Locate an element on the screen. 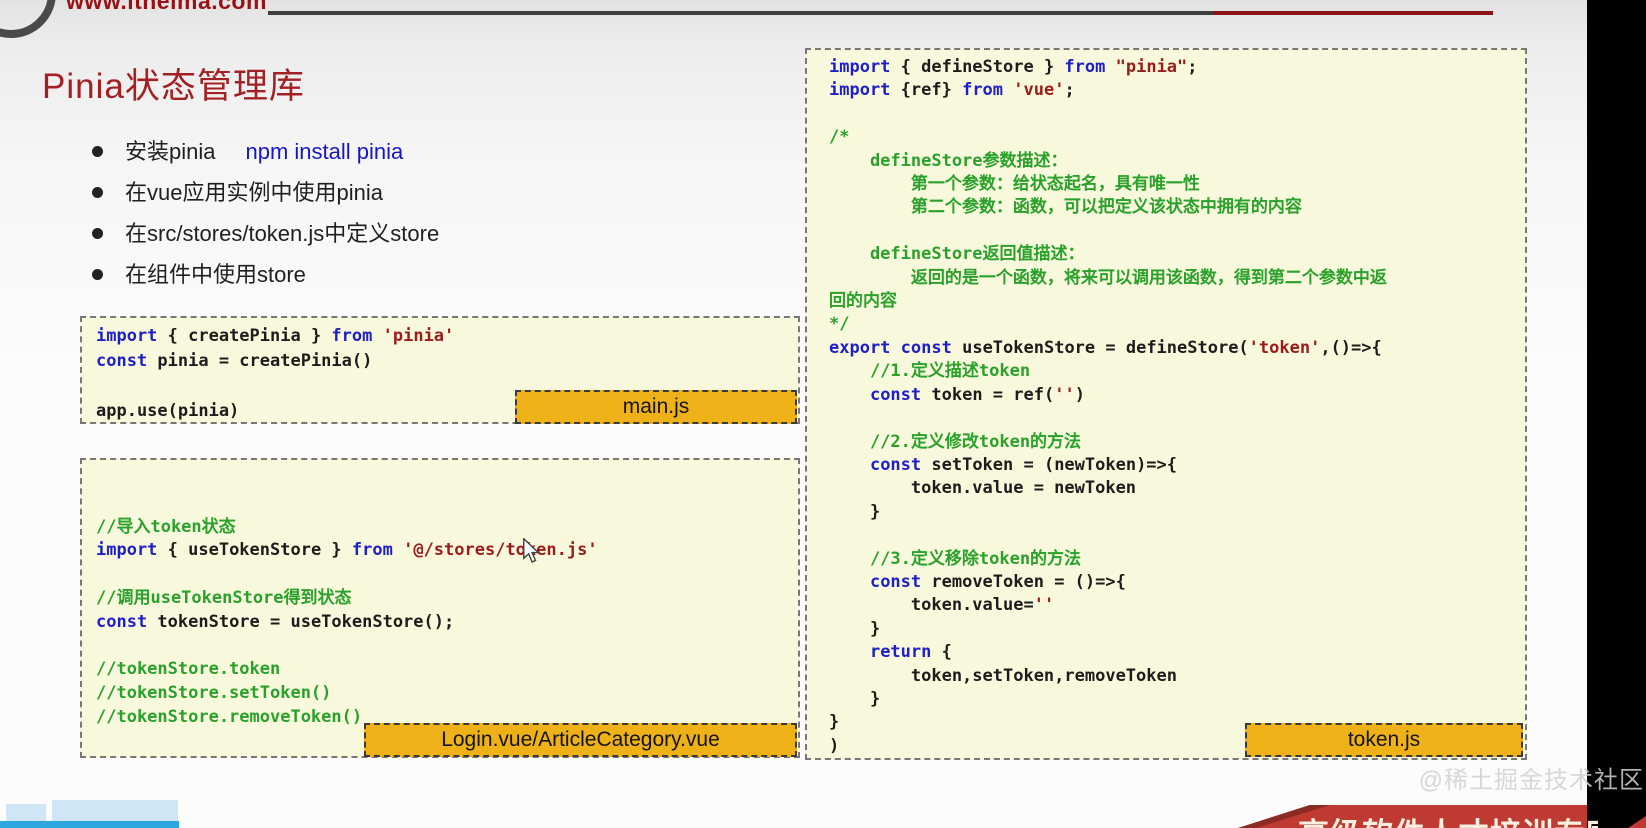 The height and width of the screenshot is (828, 1646). file-label-component: Login.vue/ArticleCategory.vue is located at coordinates (580, 740).